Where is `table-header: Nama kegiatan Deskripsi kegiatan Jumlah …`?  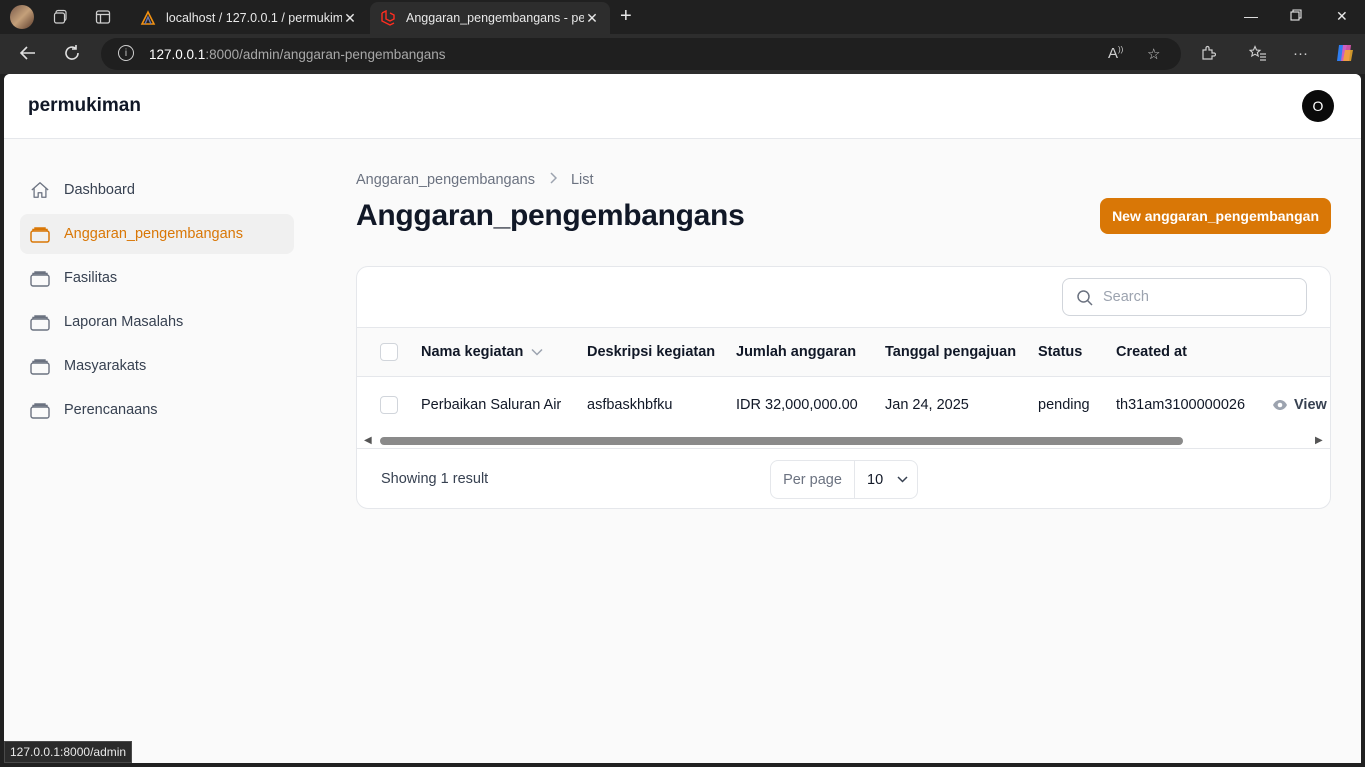 table-header: Nama kegiatan Deskripsi kegiatan Jumlah … is located at coordinates (843, 352).